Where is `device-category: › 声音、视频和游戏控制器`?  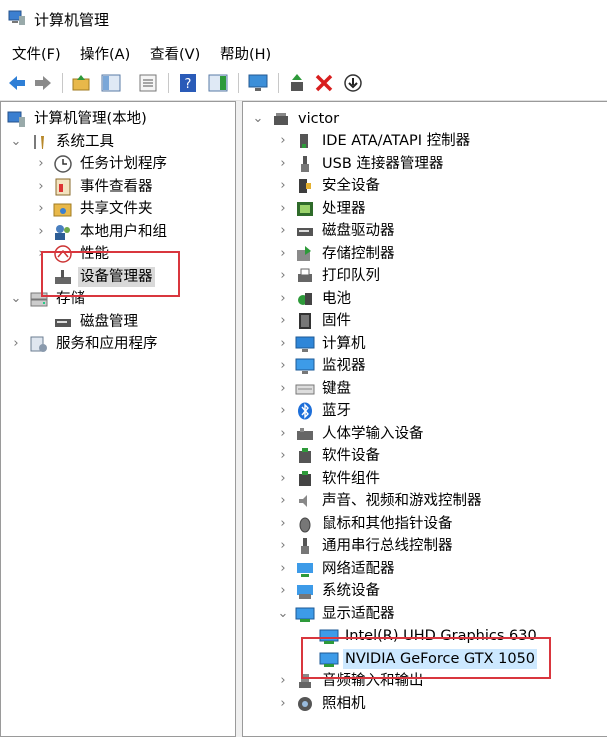 device-category: › 声音、视频和游戏控制器 is located at coordinates (424, 501).